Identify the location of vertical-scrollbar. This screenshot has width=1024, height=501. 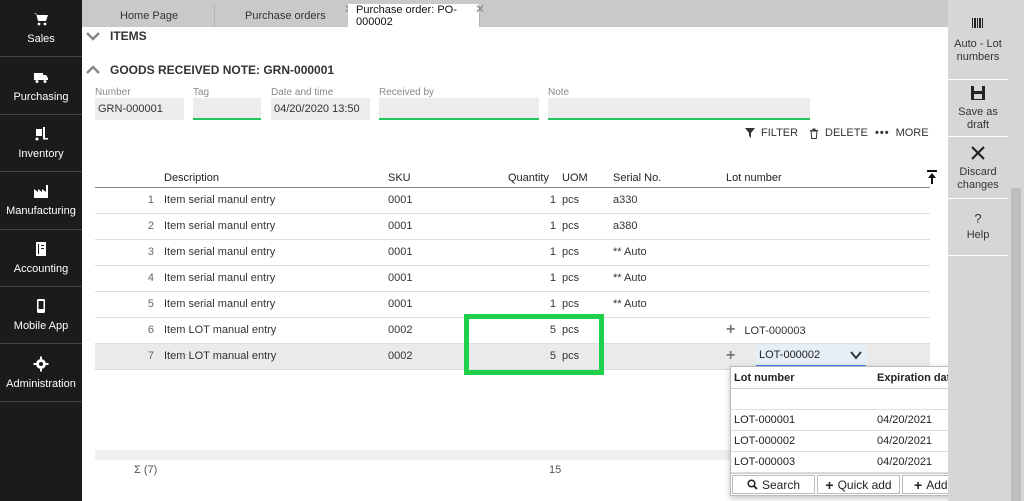
(1016, 250).